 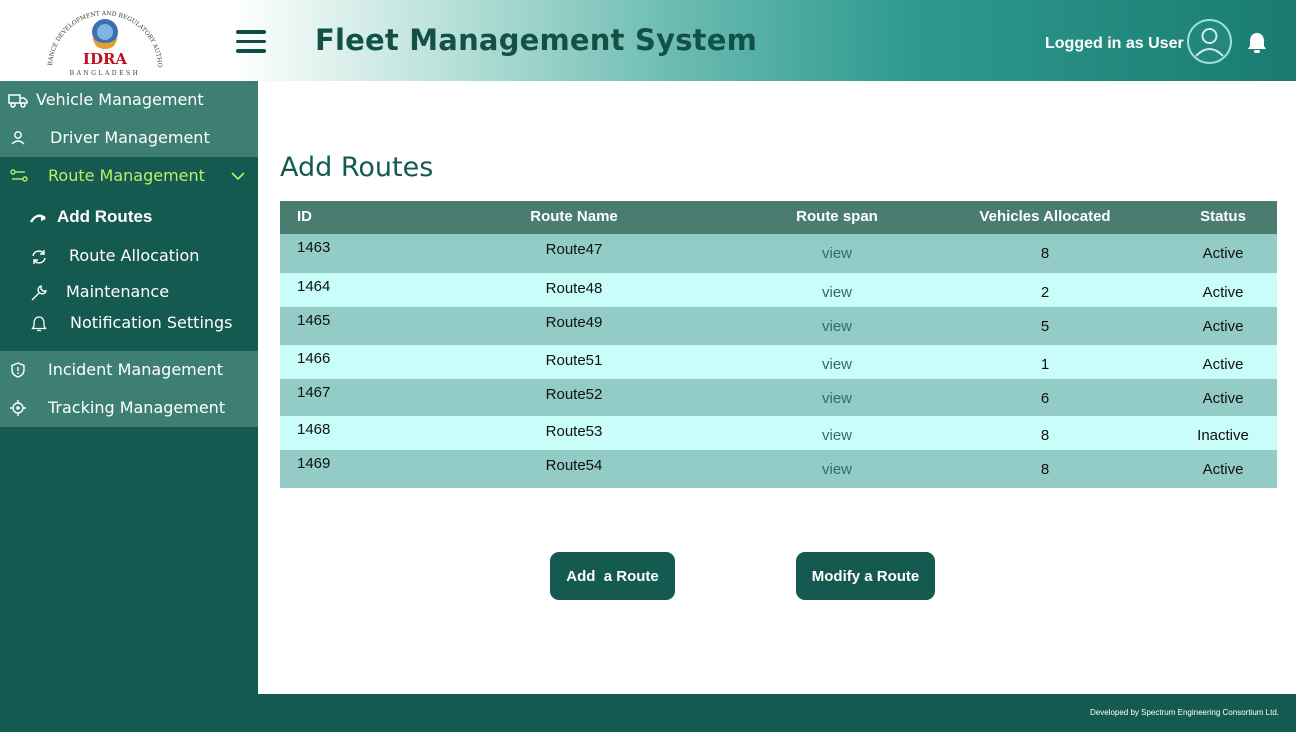 What do you see at coordinates (778, 469) in the screenshot?
I see `table-row: 1469 Route54 view 8 Active` at bounding box center [778, 469].